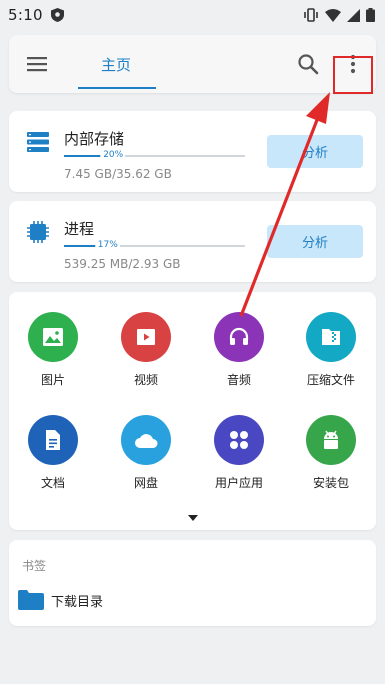 The height and width of the screenshot is (684, 385). What do you see at coordinates (38, 142) in the screenshot?
I see `storage-icon` at bounding box center [38, 142].